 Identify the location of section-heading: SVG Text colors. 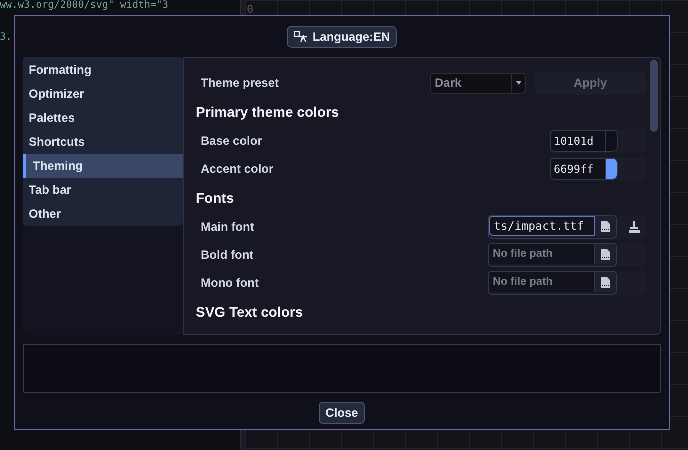
(250, 312).